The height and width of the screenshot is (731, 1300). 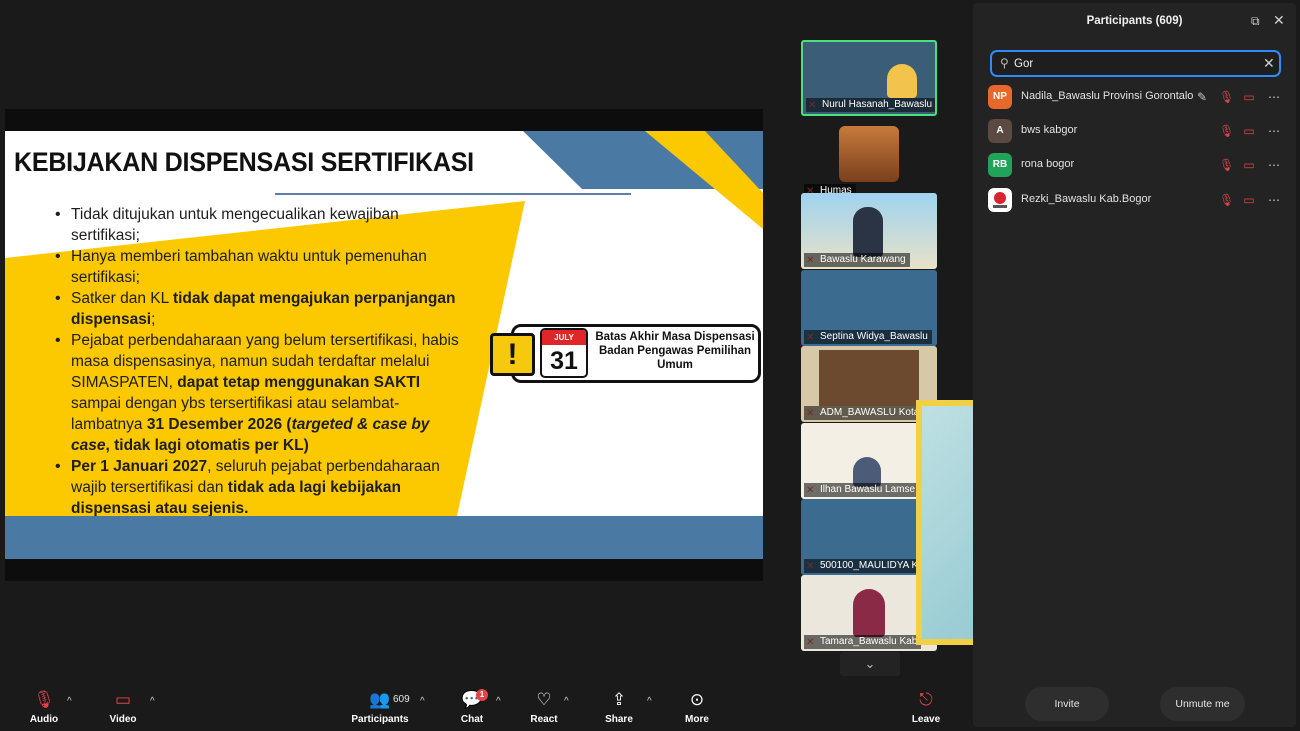 I want to click on more-label: More, so click(x=697, y=719).